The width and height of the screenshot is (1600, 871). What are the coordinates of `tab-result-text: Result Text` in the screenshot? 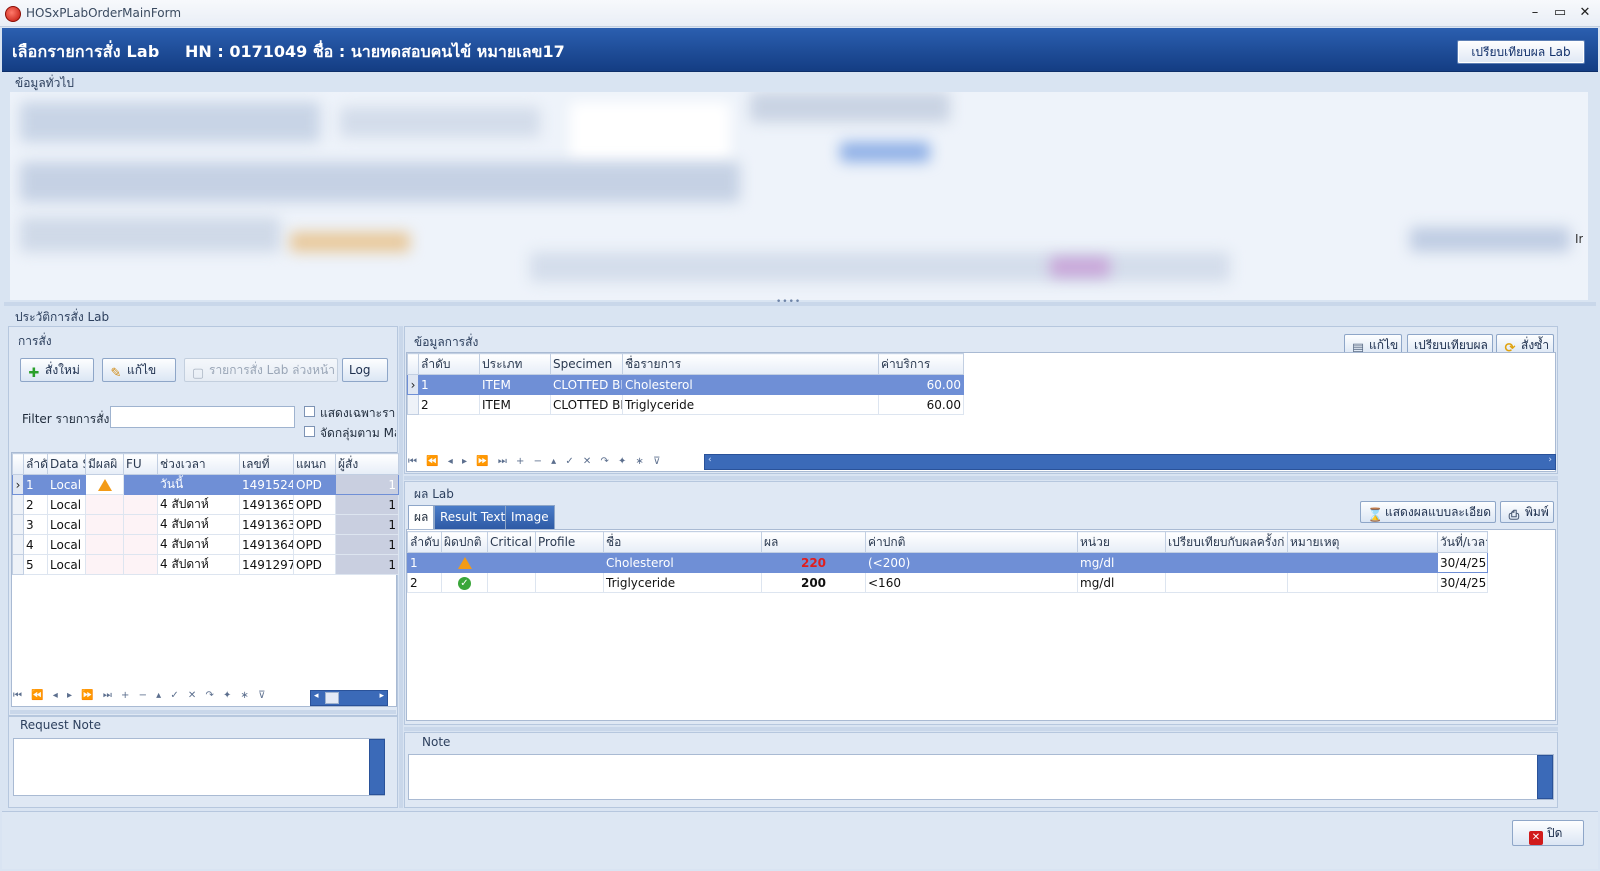 It's located at (473, 517).